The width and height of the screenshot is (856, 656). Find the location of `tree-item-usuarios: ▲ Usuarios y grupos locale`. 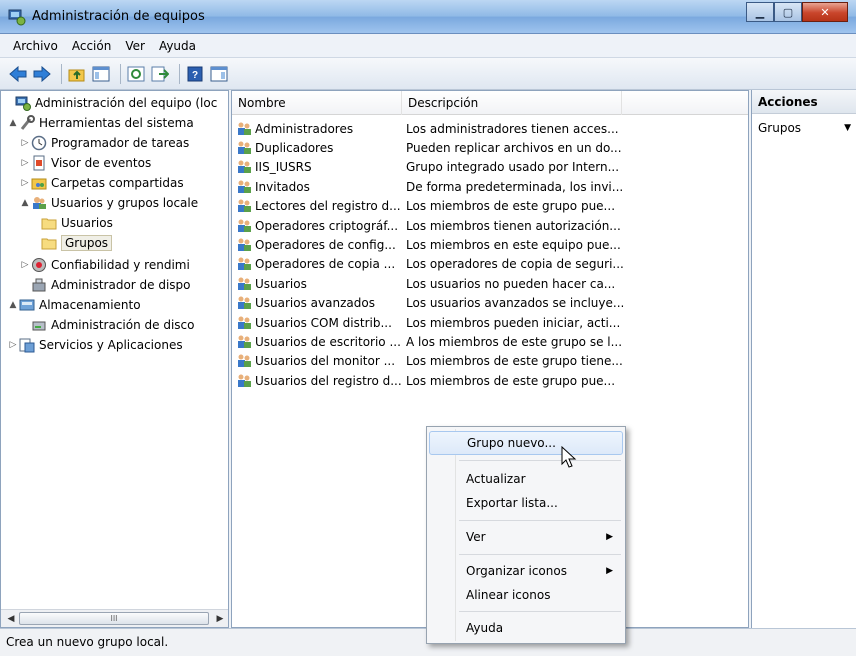

tree-item-usuarios: ▲ Usuarios y grupos locale is located at coordinates (109, 203).